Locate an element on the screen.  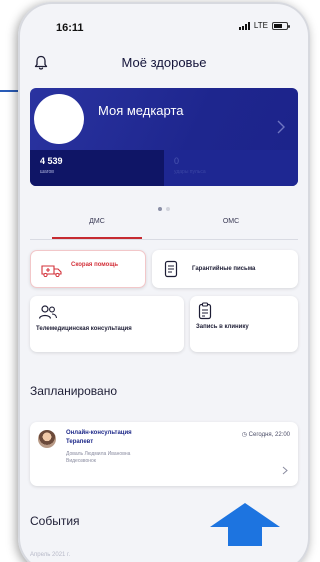
telemedicine-label: Телемедицинская консультация is located at coordinates (84, 329).